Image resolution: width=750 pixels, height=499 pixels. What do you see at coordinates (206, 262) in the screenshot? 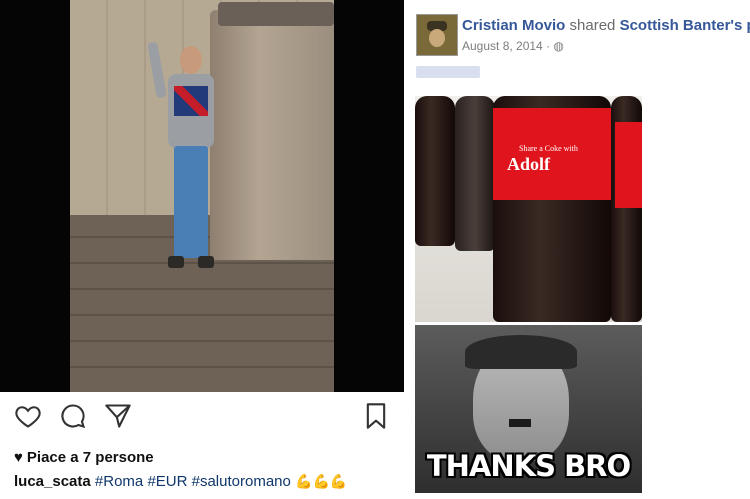
I see `right-shoe` at bounding box center [206, 262].